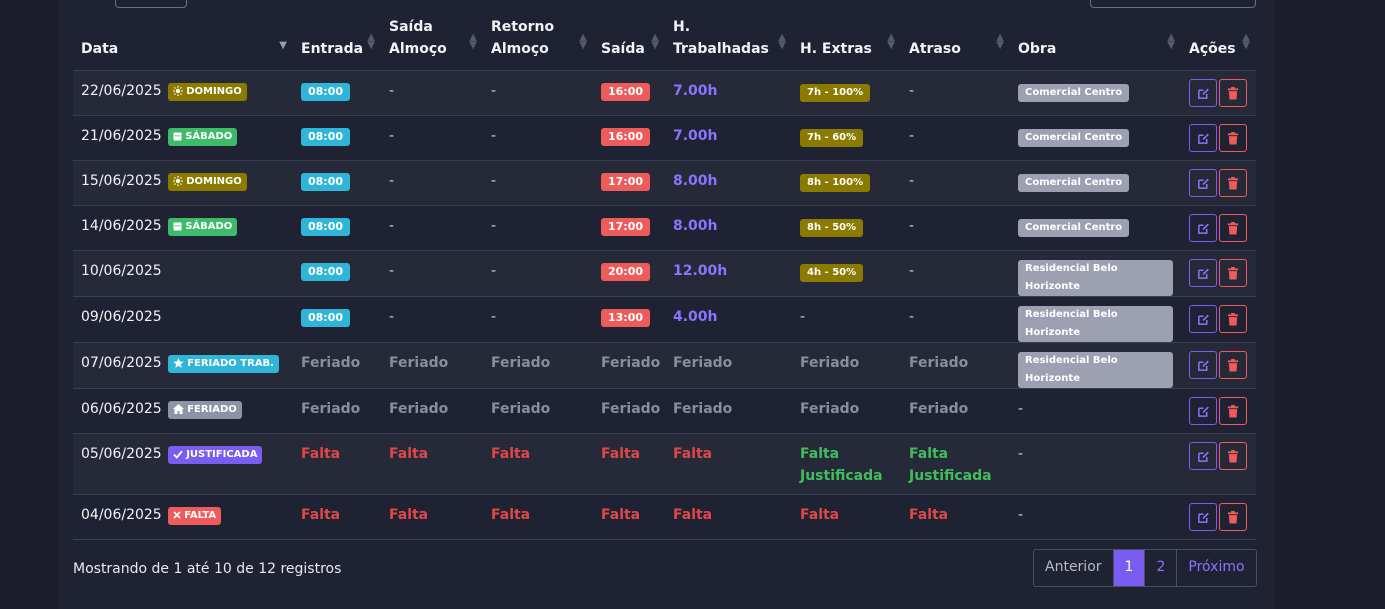 This screenshot has height=609, width=1385. What do you see at coordinates (1128, 568) in the screenshot?
I see `page-1-button: 1` at bounding box center [1128, 568].